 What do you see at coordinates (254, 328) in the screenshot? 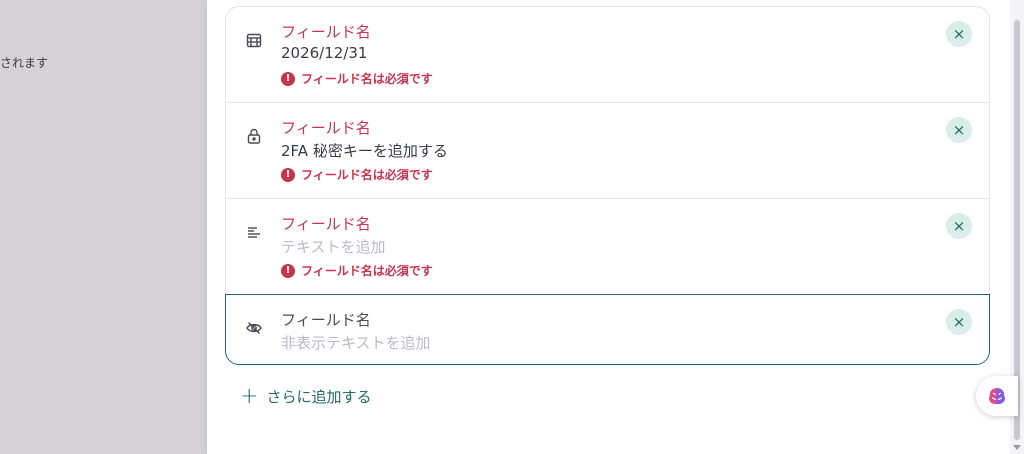
I see `eye-off-icon` at bounding box center [254, 328].